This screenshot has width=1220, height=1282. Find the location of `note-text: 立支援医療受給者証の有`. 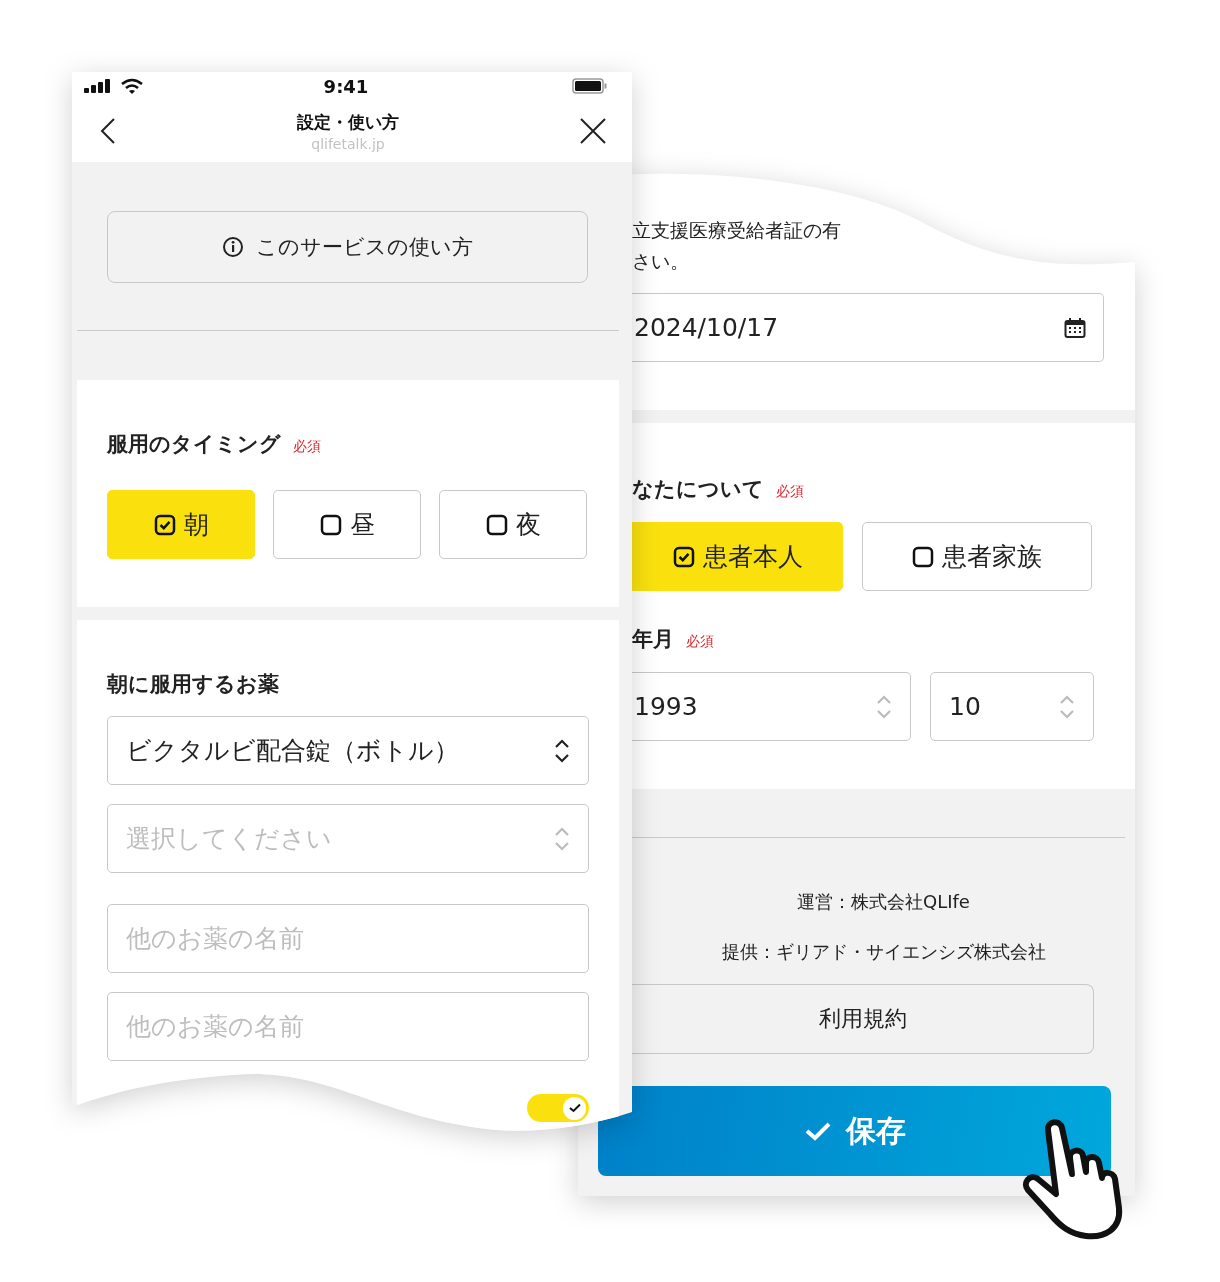

note-text: 立支援医療受給者証の有 is located at coordinates (737, 230).